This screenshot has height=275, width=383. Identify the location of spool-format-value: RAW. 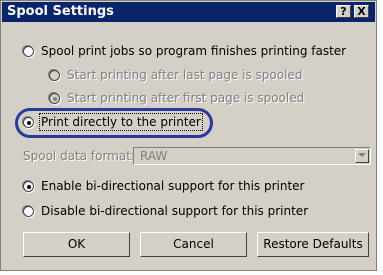
(154, 156).